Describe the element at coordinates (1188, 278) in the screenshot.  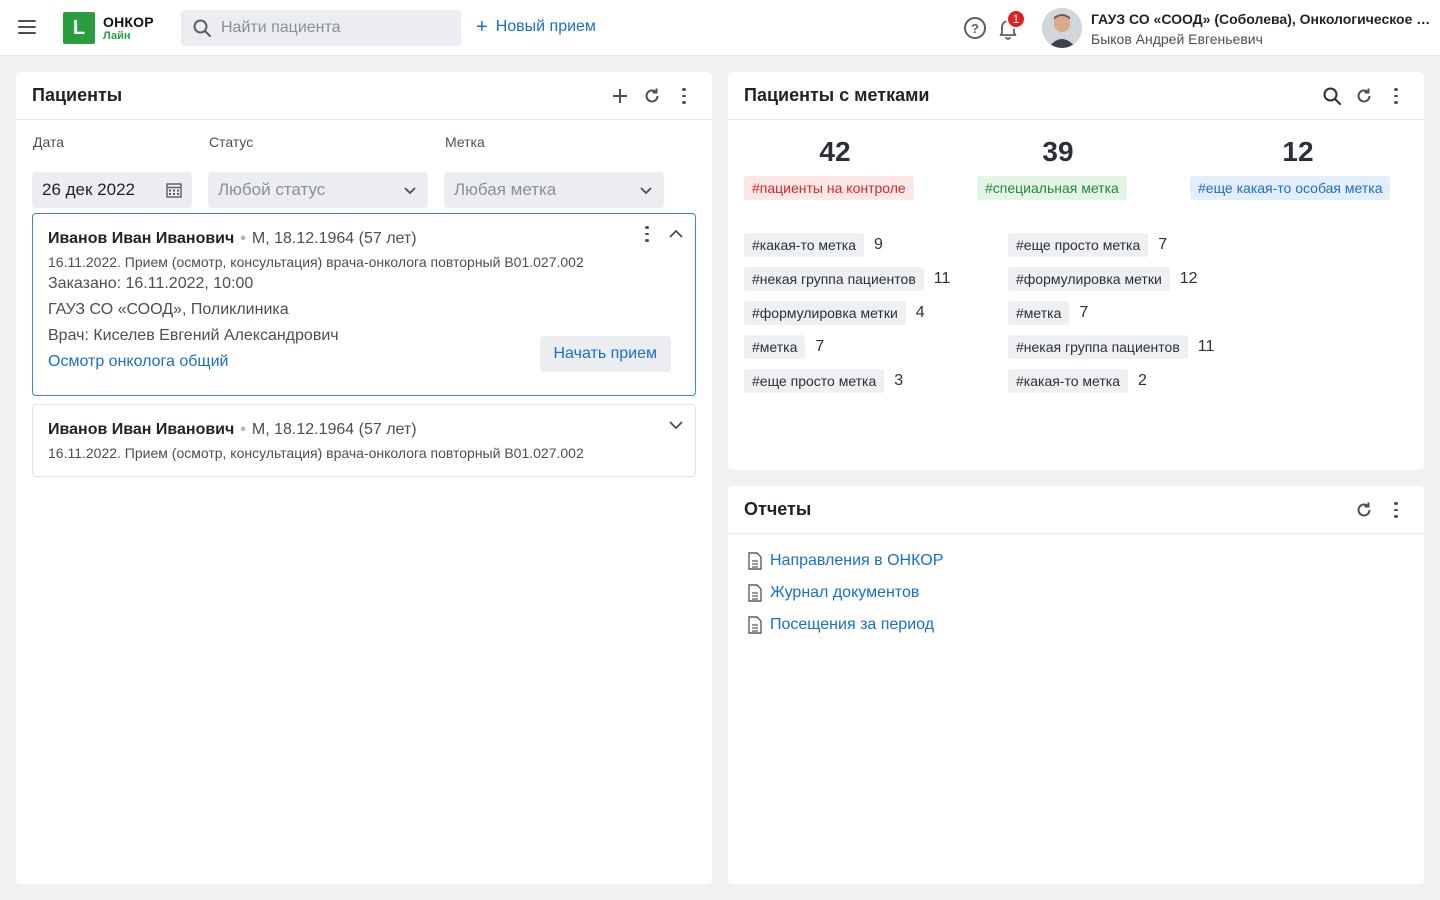
I see `tag-count: 12` at that location.